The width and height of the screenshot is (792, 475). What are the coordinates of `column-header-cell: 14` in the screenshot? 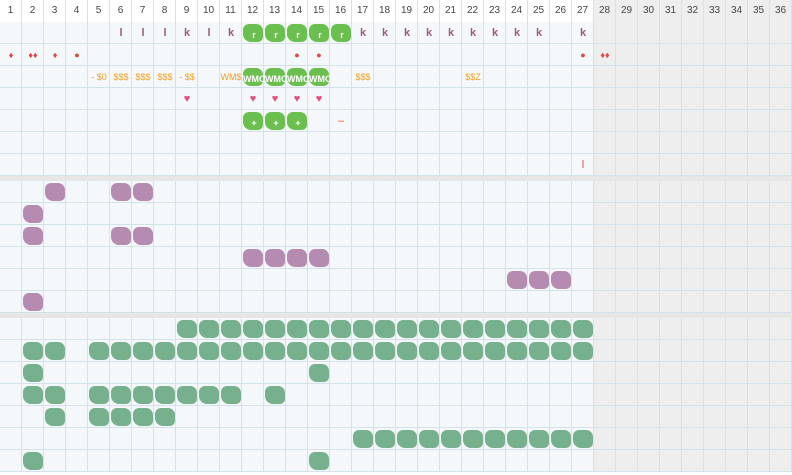 It's located at (297, 11).